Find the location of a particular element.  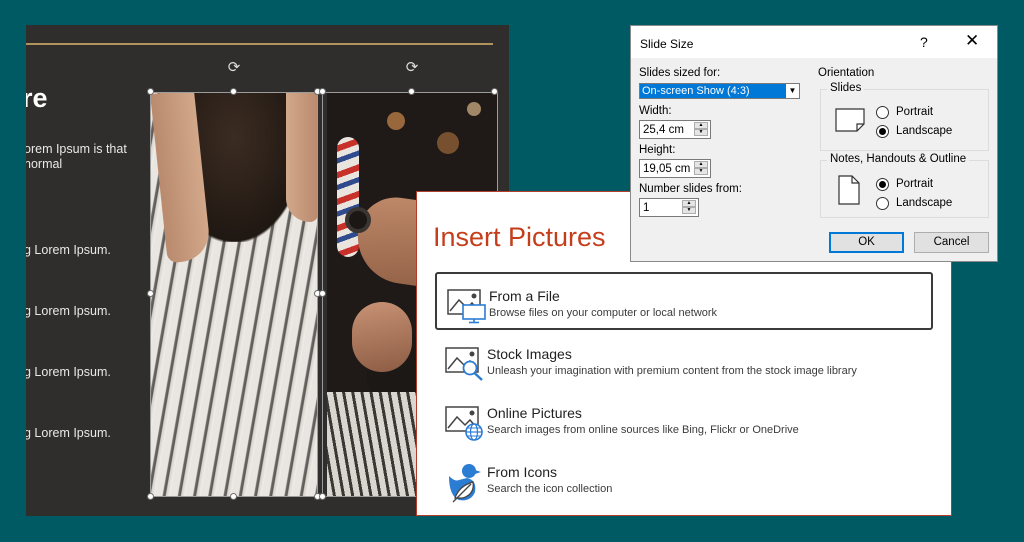

close-icon: ✕ is located at coordinates (972, 41).